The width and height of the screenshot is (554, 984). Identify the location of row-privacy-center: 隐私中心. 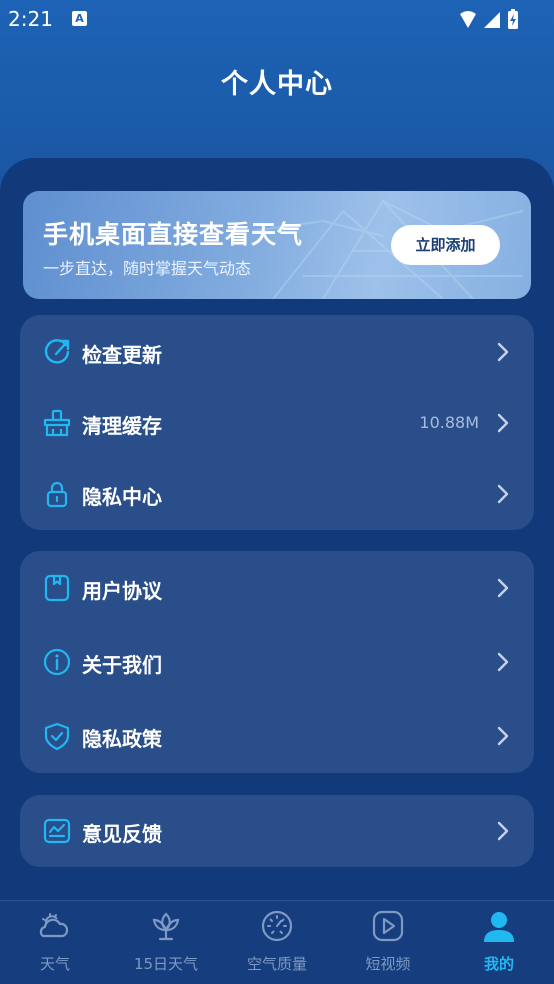
(277, 494).